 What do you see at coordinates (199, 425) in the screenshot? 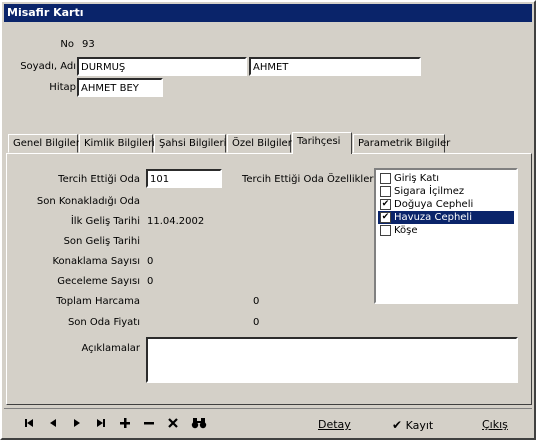
I see `binoculars-icon` at bounding box center [199, 425].